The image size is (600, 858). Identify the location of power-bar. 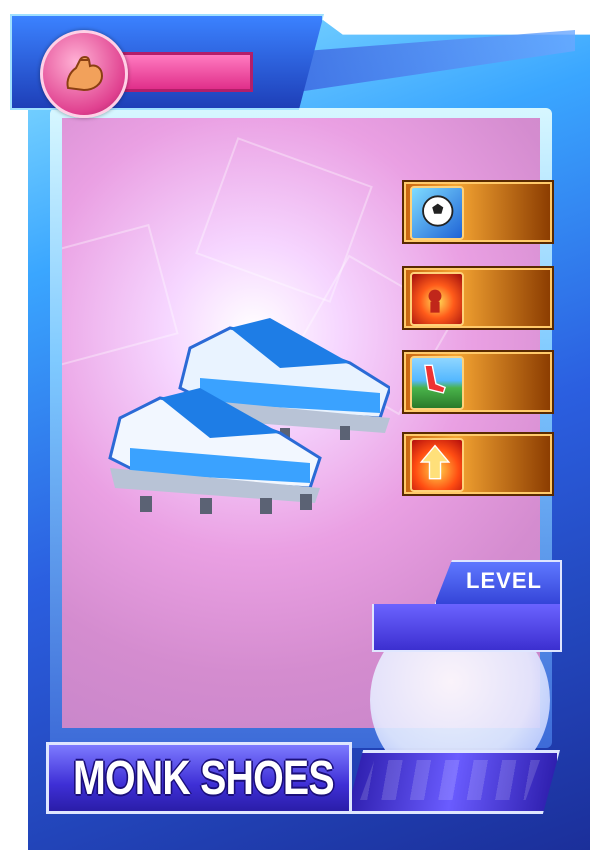
(186, 72).